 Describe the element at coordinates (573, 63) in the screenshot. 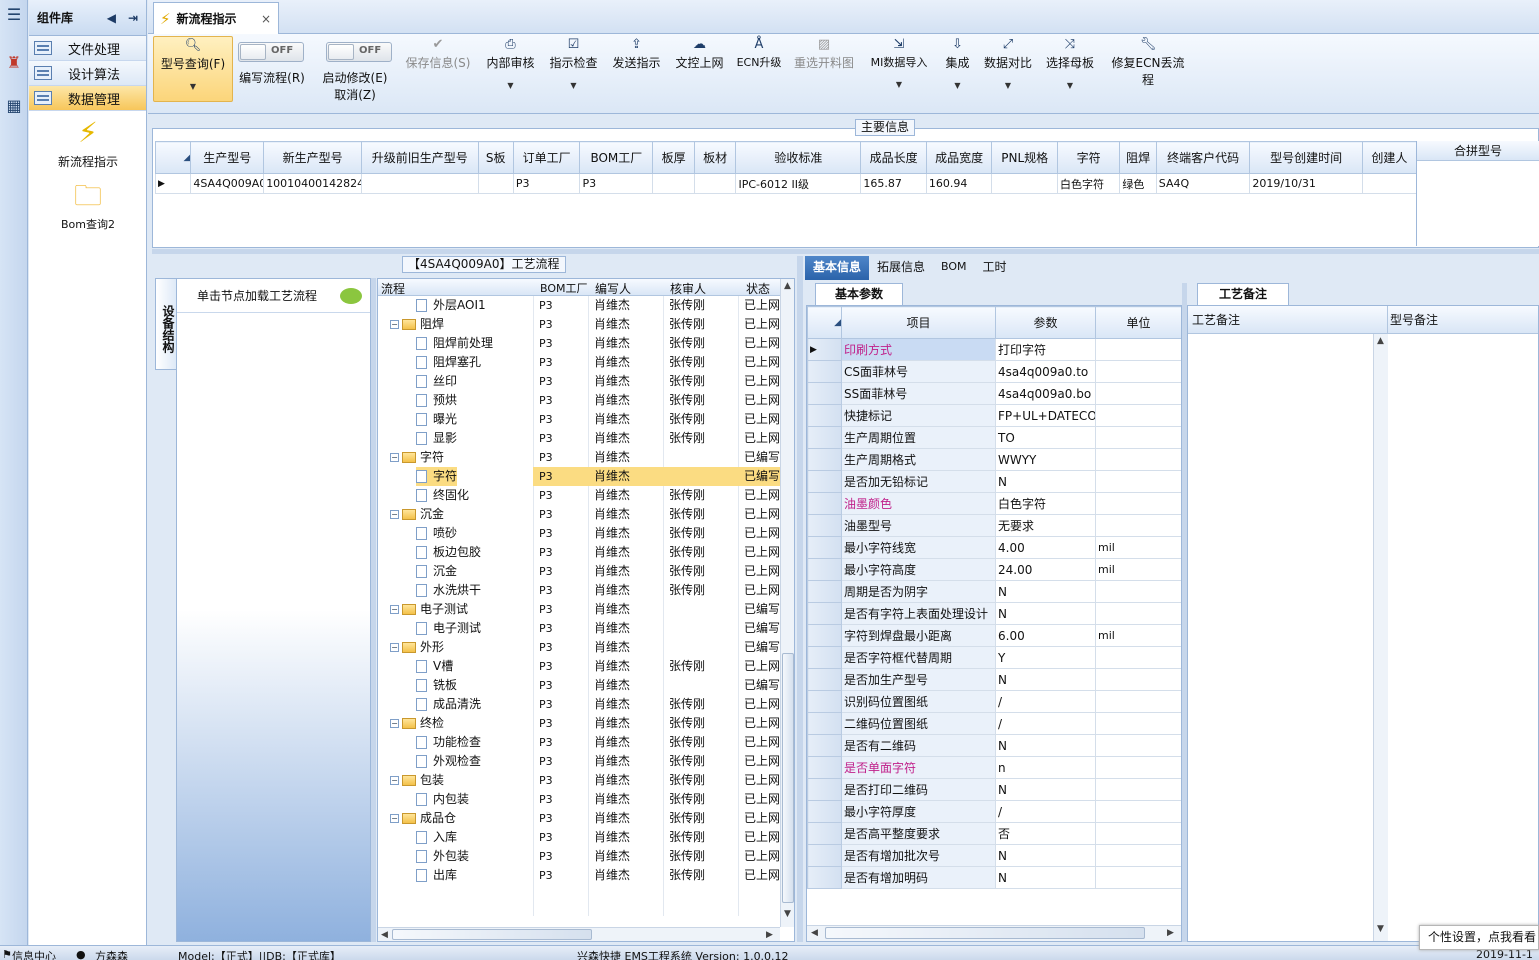

I see `instruction-check-button: ☑ 指示检查 ▼` at that location.